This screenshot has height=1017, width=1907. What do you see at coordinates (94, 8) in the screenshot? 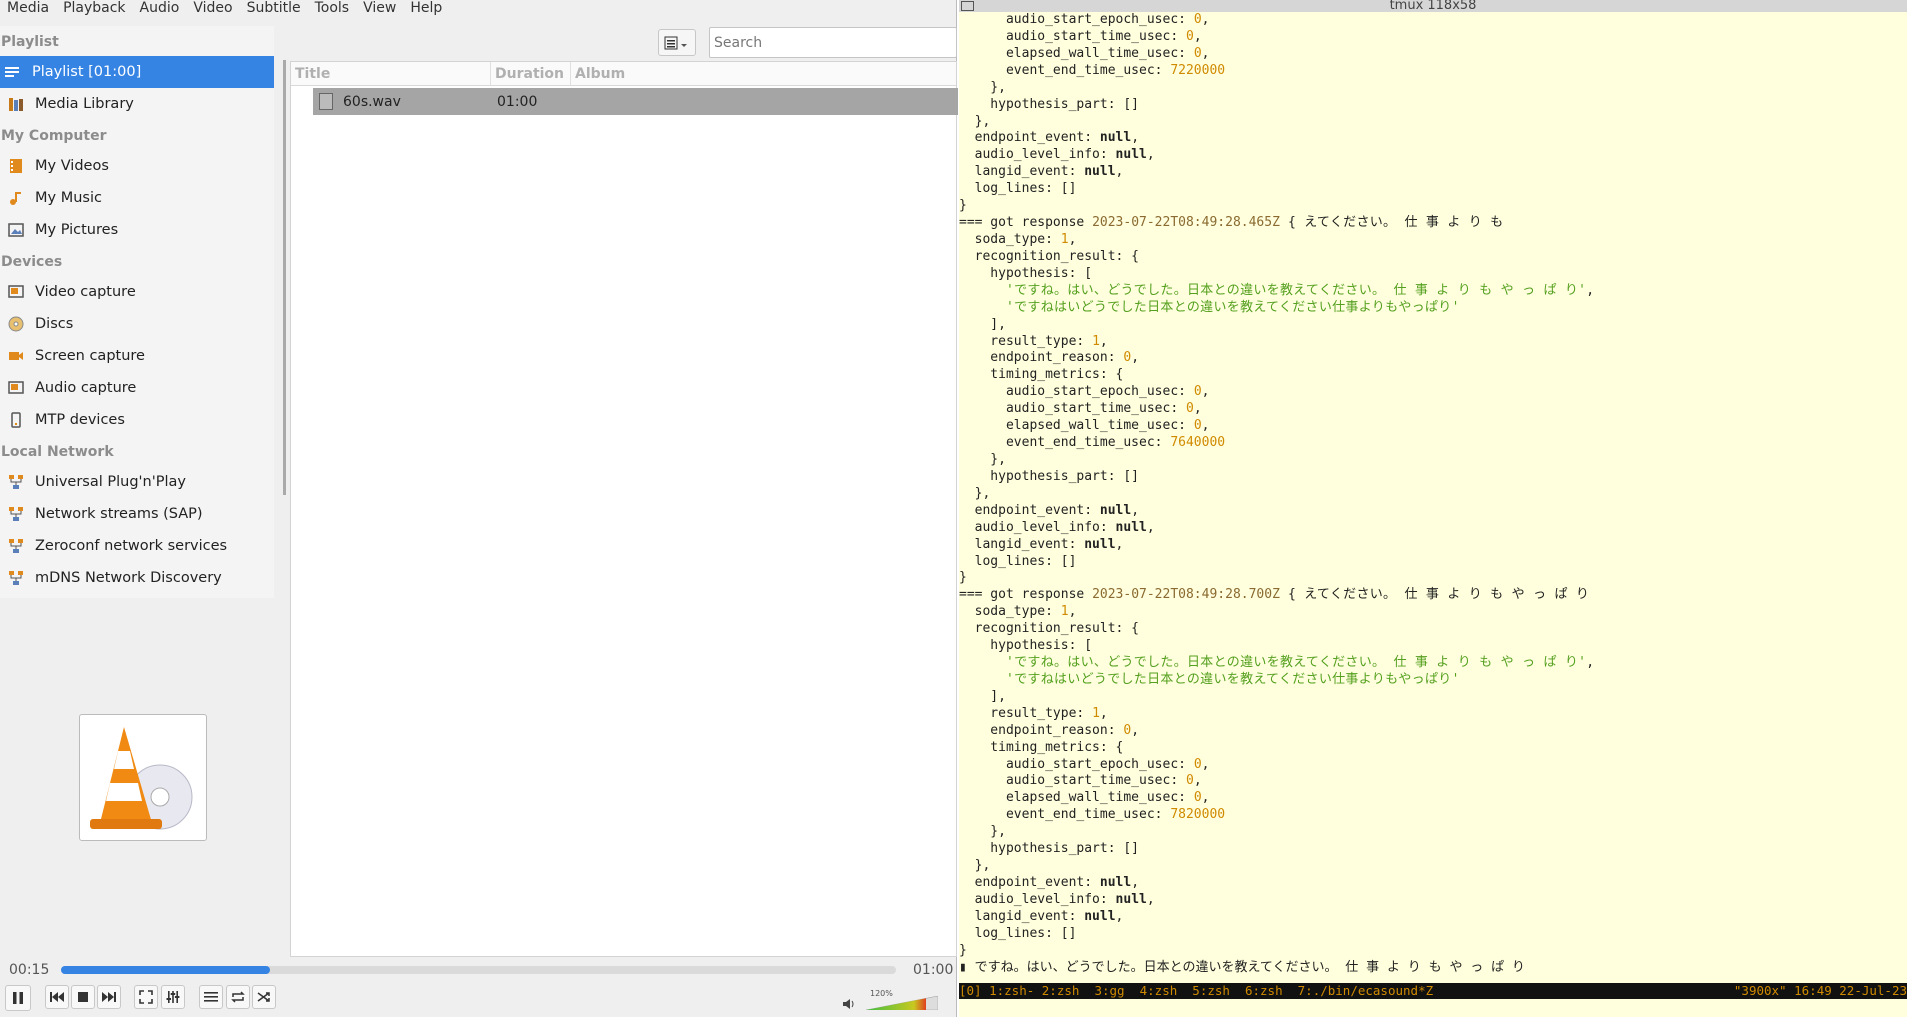
I see `menu-playback: Playback` at bounding box center [94, 8].